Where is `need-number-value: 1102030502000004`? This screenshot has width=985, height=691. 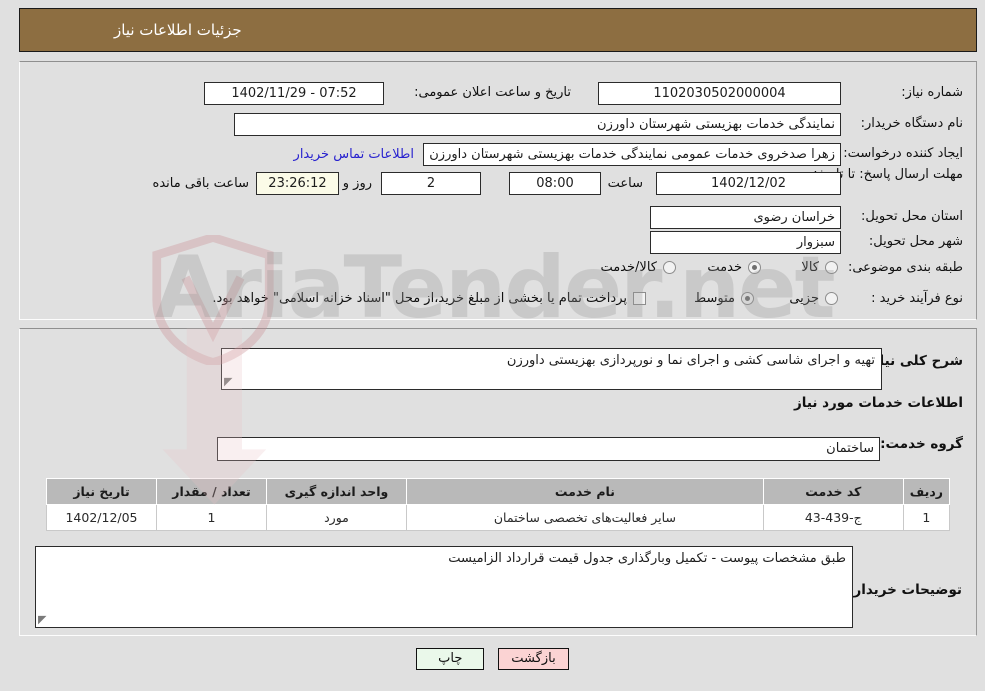
need-number-value: 1102030502000004 is located at coordinates (719, 93).